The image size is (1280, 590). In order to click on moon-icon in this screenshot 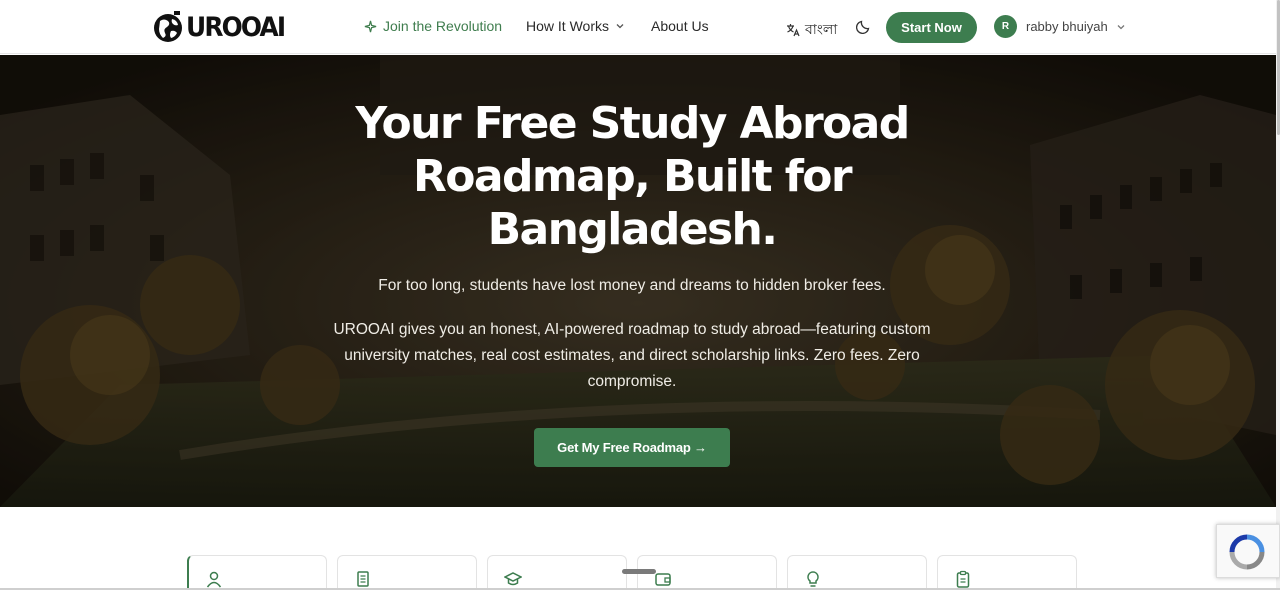, I will do `click(862, 27)`.